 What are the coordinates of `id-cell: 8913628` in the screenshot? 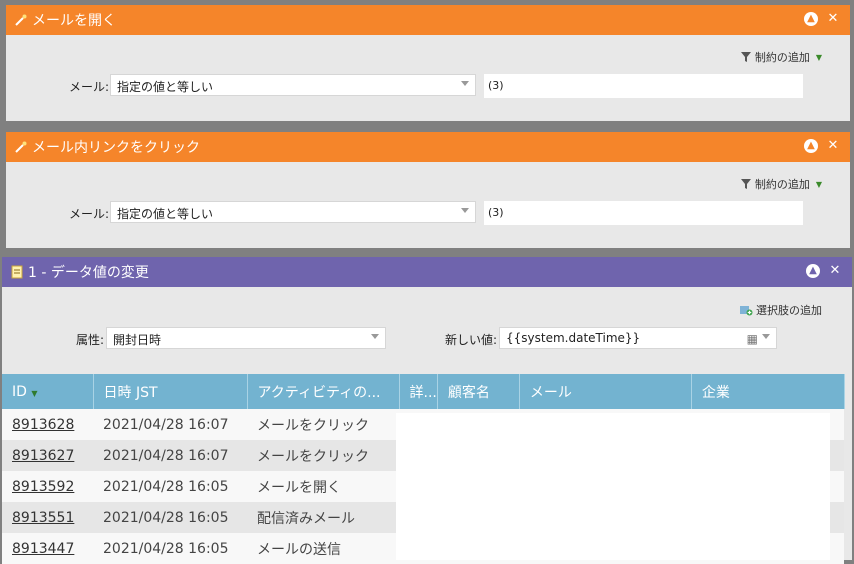 It's located at (47, 424).